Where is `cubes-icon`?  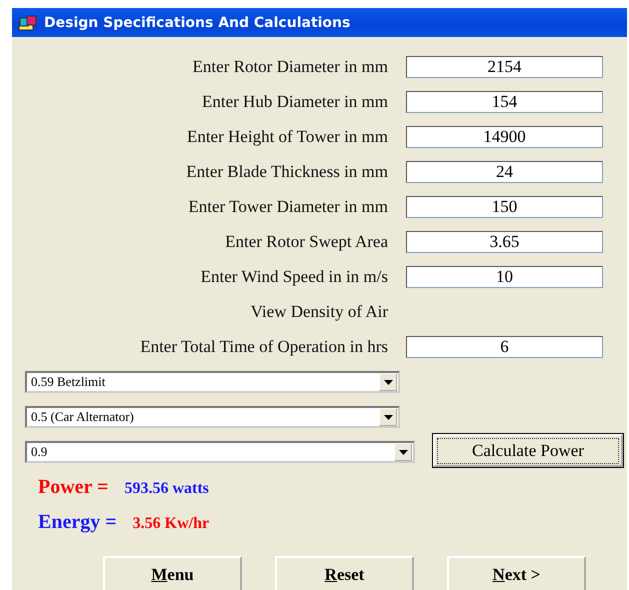 cubes-icon is located at coordinates (28, 23).